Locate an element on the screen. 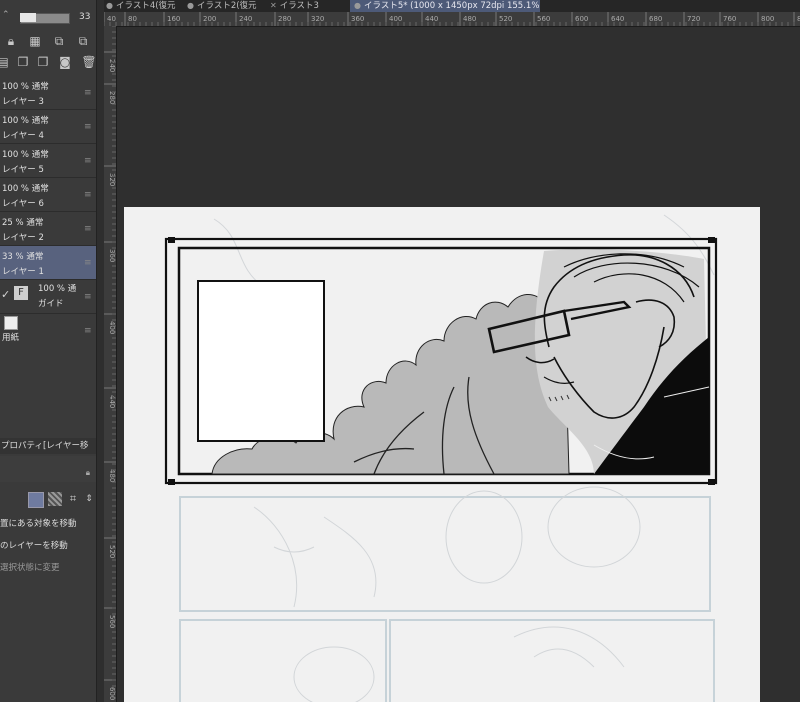 This screenshot has height=702, width=800. new-layer-icon: ▤ is located at coordinates (6, 62).